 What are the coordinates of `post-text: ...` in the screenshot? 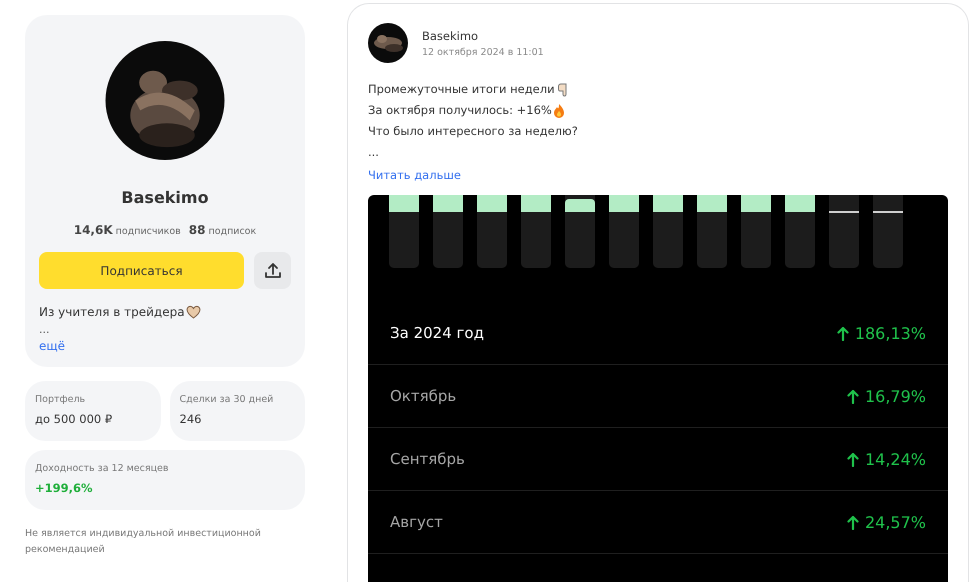 It's located at (373, 152).